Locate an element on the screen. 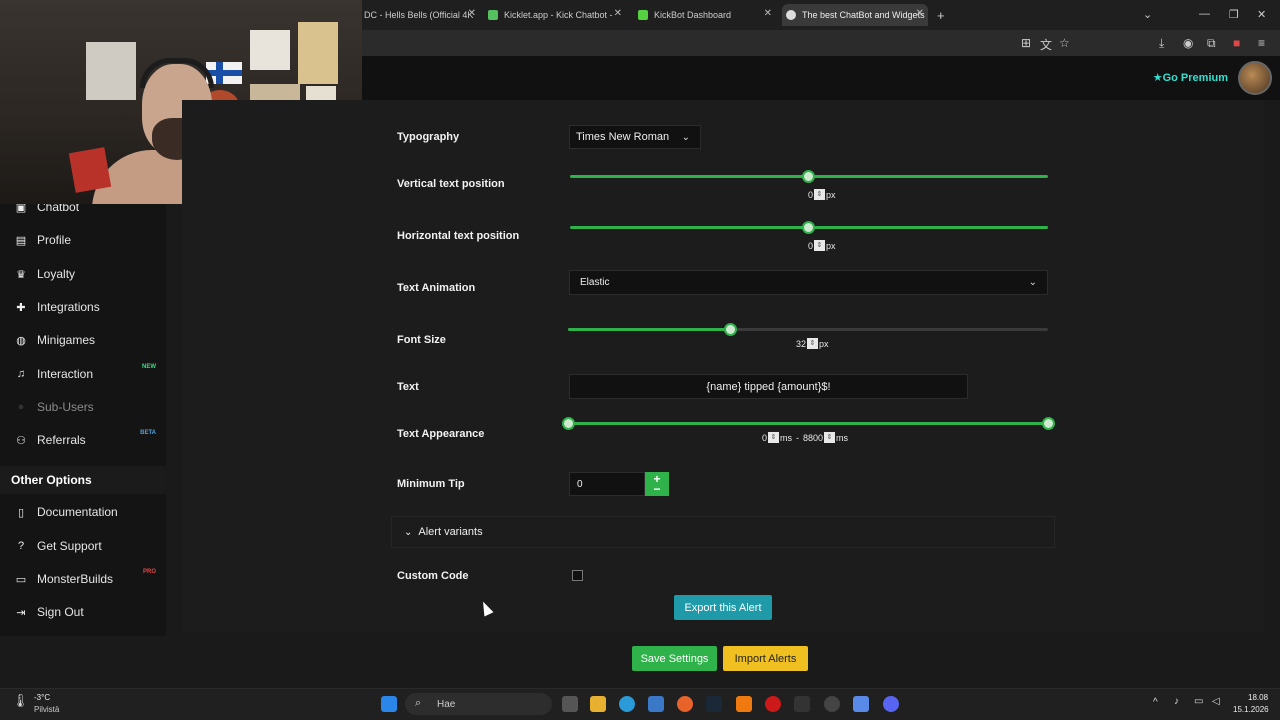 The image size is (1280, 720). windows-start-icon is located at coordinates (389, 704).